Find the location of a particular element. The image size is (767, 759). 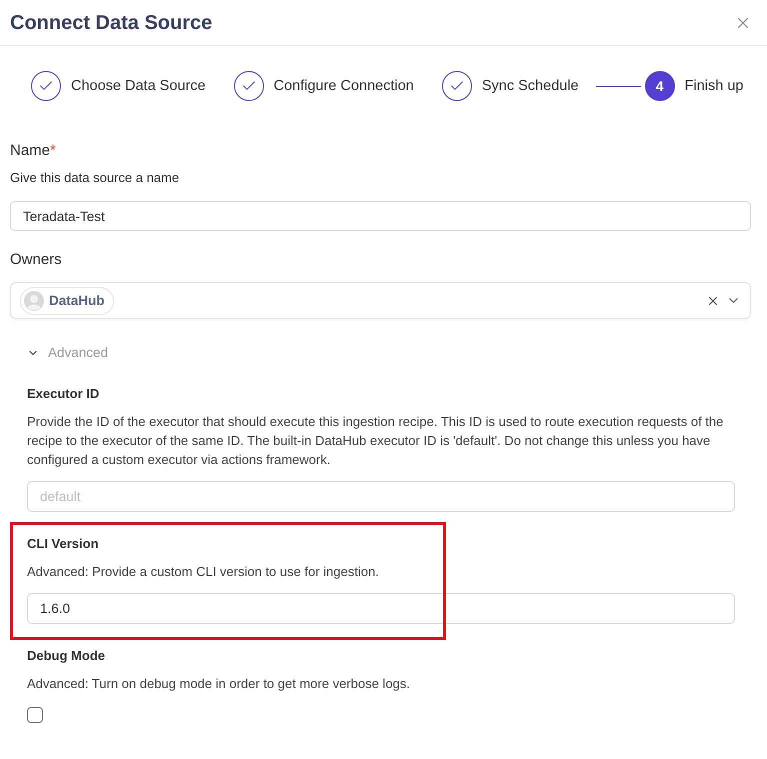

text-input: 1.6.0 is located at coordinates (381, 608).